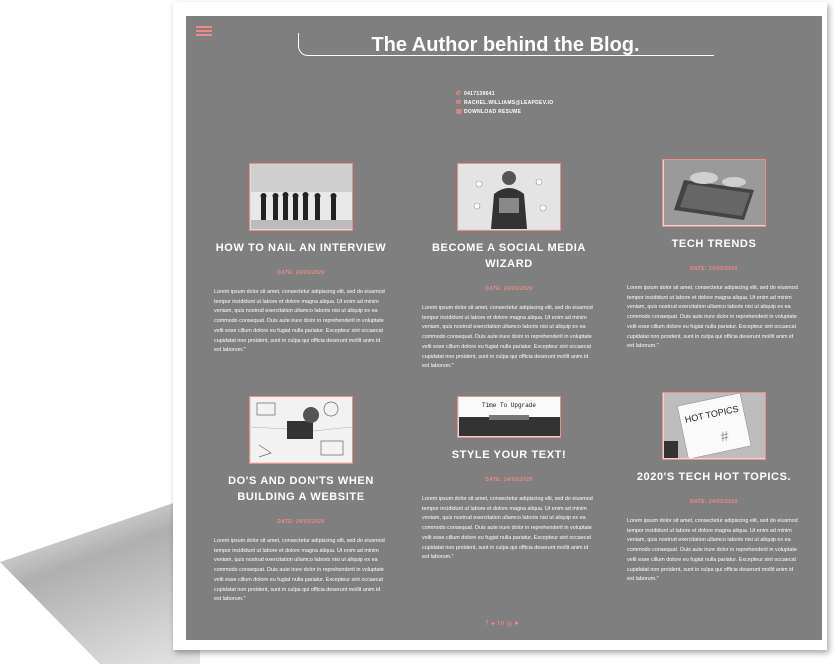  What do you see at coordinates (508, 405) in the screenshot?
I see `typewriter-paper-text: Time To Upgrade` at bounding box center [508, 405].